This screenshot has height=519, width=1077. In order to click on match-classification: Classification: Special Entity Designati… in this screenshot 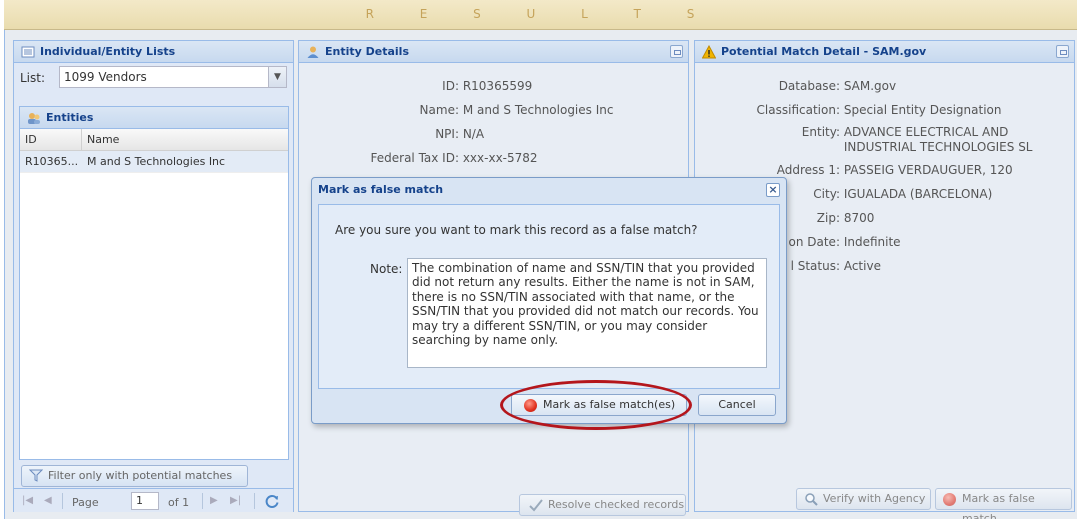, I will do `click(879, 110)`.